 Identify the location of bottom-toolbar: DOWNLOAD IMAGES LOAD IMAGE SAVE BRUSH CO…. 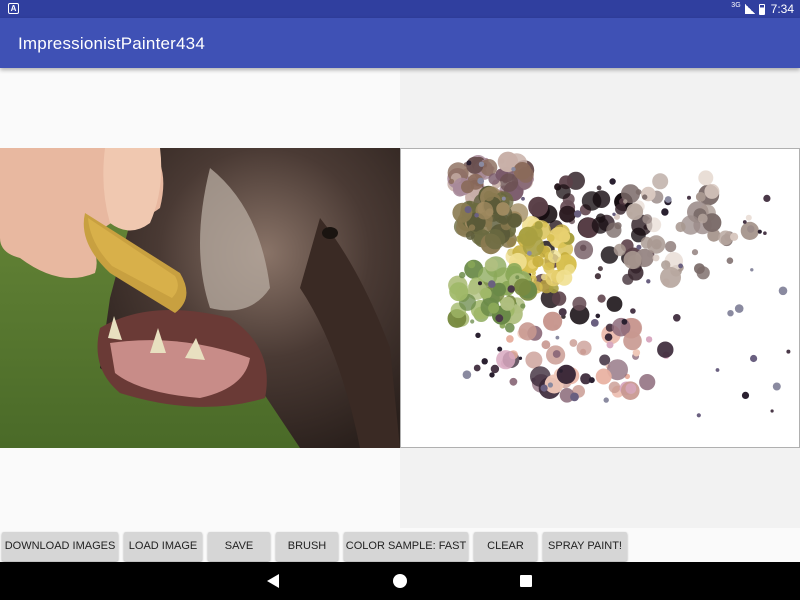
(400, 546).